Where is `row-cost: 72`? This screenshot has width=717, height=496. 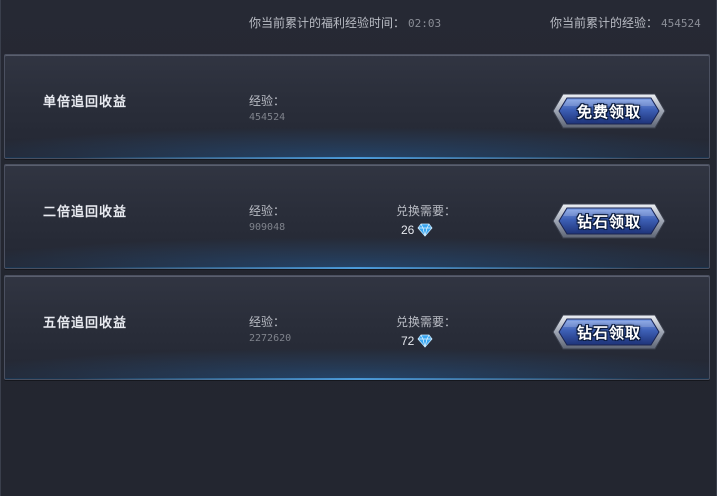
row-cost: 72 is located at coordinates (417, 341).